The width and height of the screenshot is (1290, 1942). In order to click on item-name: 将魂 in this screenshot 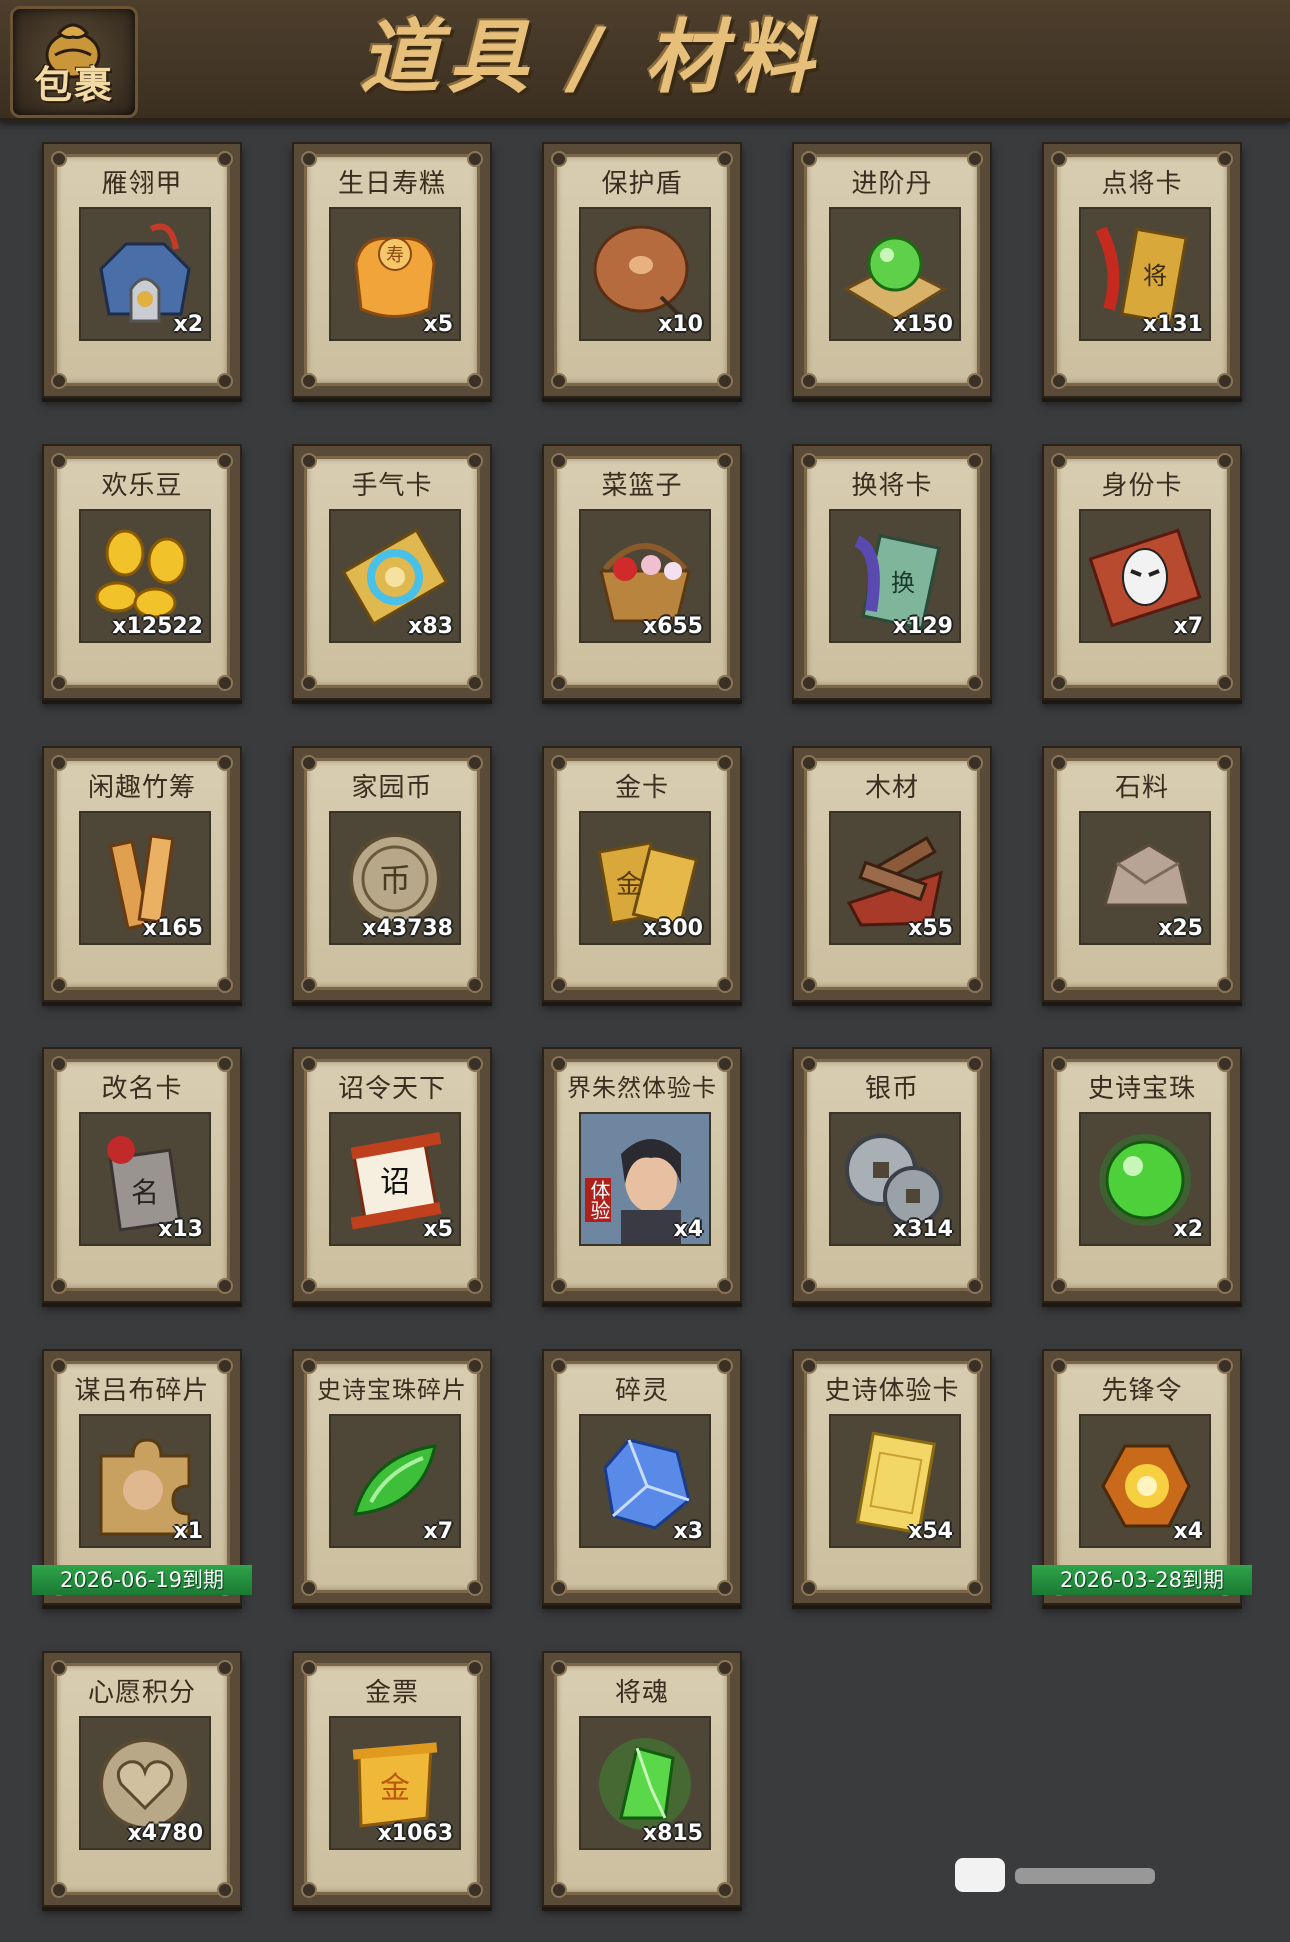, I will do `click(641, 1693)`.